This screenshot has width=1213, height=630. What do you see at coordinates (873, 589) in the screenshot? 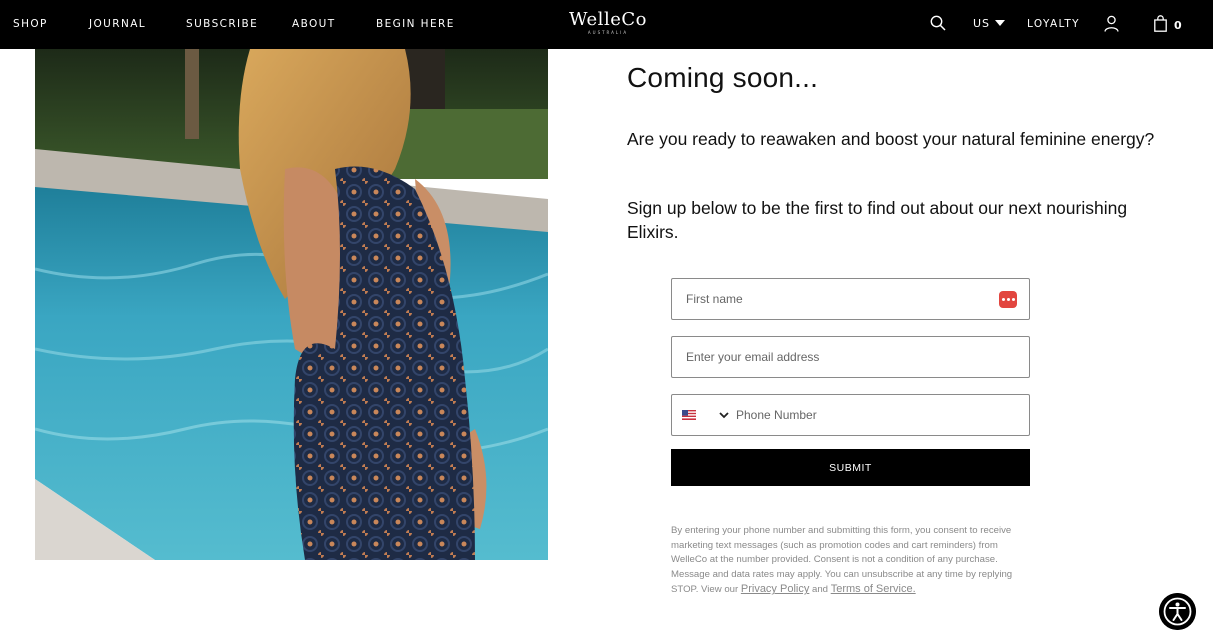
I see `terms-of-service-link: Terms of Service.` at bounding box center [873, 589].